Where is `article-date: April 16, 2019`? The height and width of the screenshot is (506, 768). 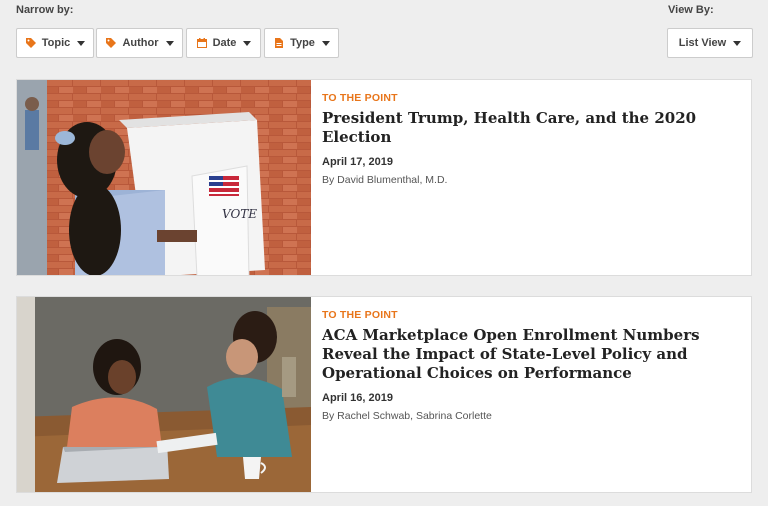 article-date: April 16, 2019 is located at coordinates (357, 398).